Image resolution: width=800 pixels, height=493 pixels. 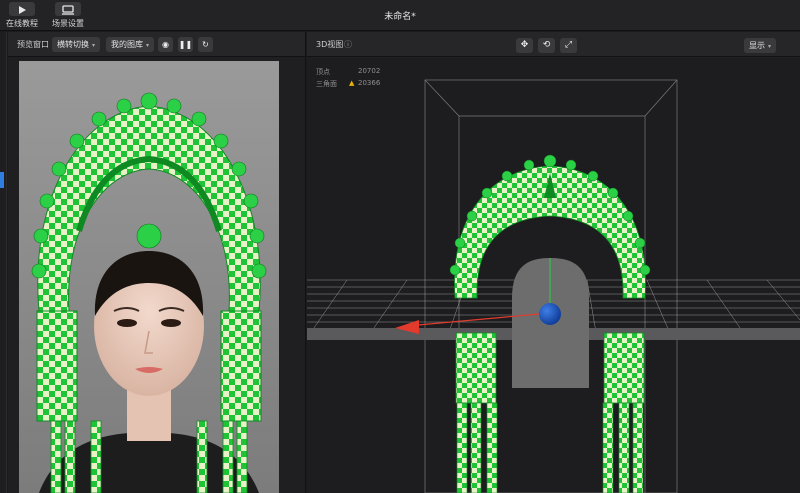 I want to click on display-dropdown: 显示 ▾, so click(x=760, y=45).